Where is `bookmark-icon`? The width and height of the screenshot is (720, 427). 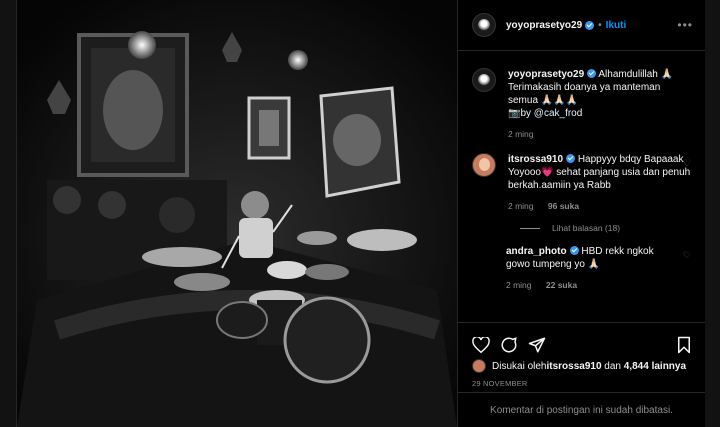
bookmark-icon is located at coordinates (684, 345).